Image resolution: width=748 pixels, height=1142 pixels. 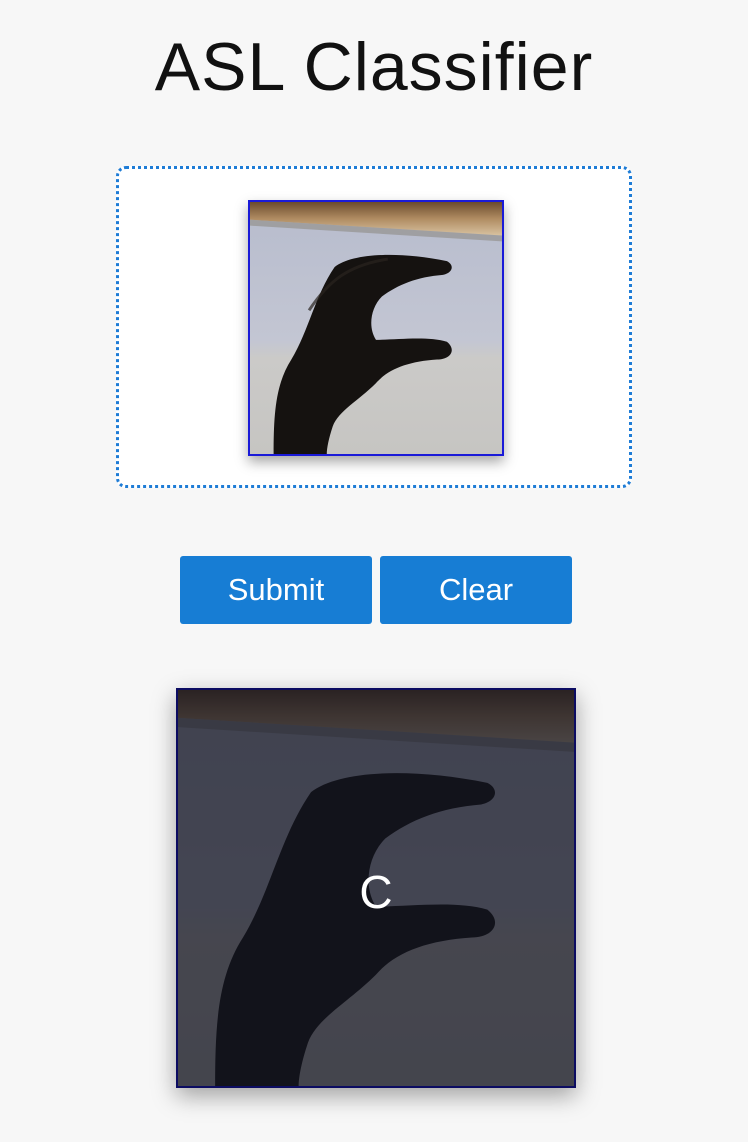 What do you see at coordinates (476, 590) in the screenshot?
I see `clear-button: Clear` at bounding box center [476, 590].